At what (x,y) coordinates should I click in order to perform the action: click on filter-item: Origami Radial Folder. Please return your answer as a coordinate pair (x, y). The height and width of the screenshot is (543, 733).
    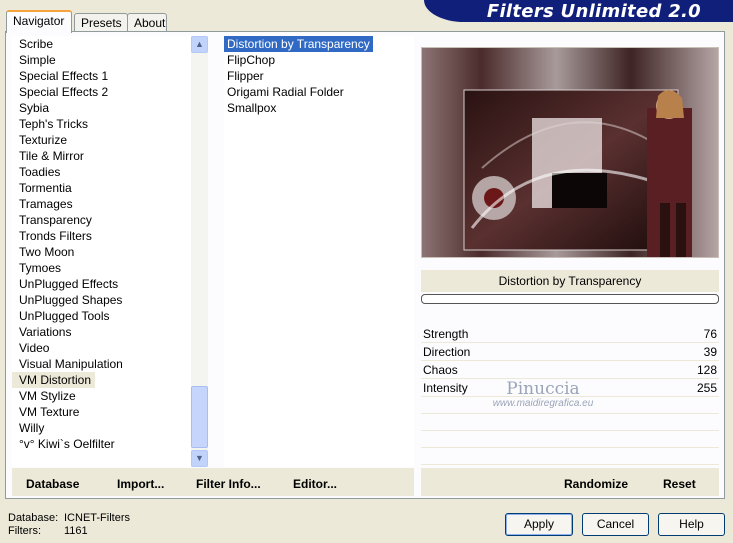
    Looking at the image, I should click on (319, 92).